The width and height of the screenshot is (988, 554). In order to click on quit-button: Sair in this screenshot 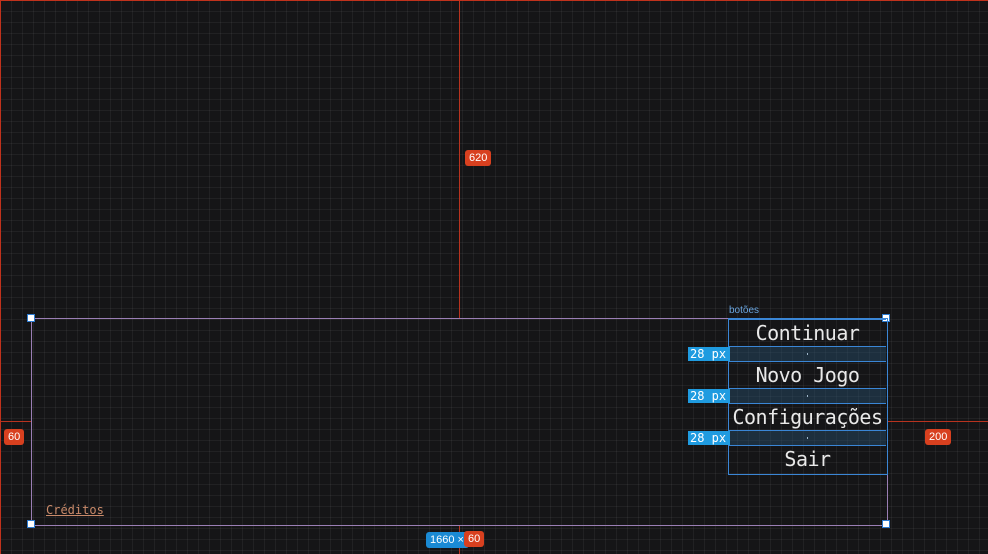, I will do `click(807, 458)`.